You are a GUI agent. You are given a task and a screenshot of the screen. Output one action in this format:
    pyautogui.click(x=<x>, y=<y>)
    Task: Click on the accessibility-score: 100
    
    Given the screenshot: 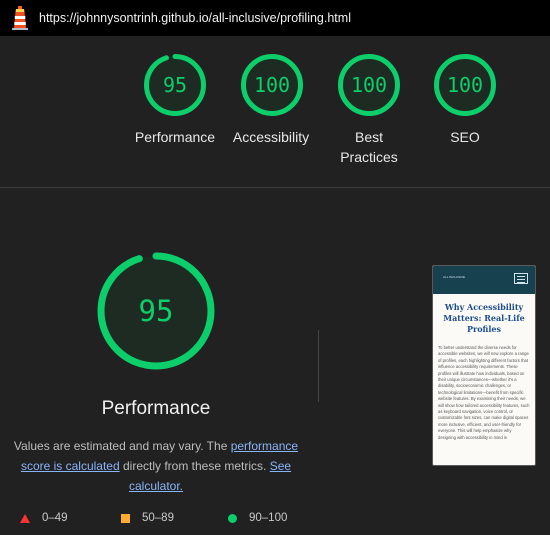 What is the action you would take?
    pyautogui.click(x=272, y=85)
    